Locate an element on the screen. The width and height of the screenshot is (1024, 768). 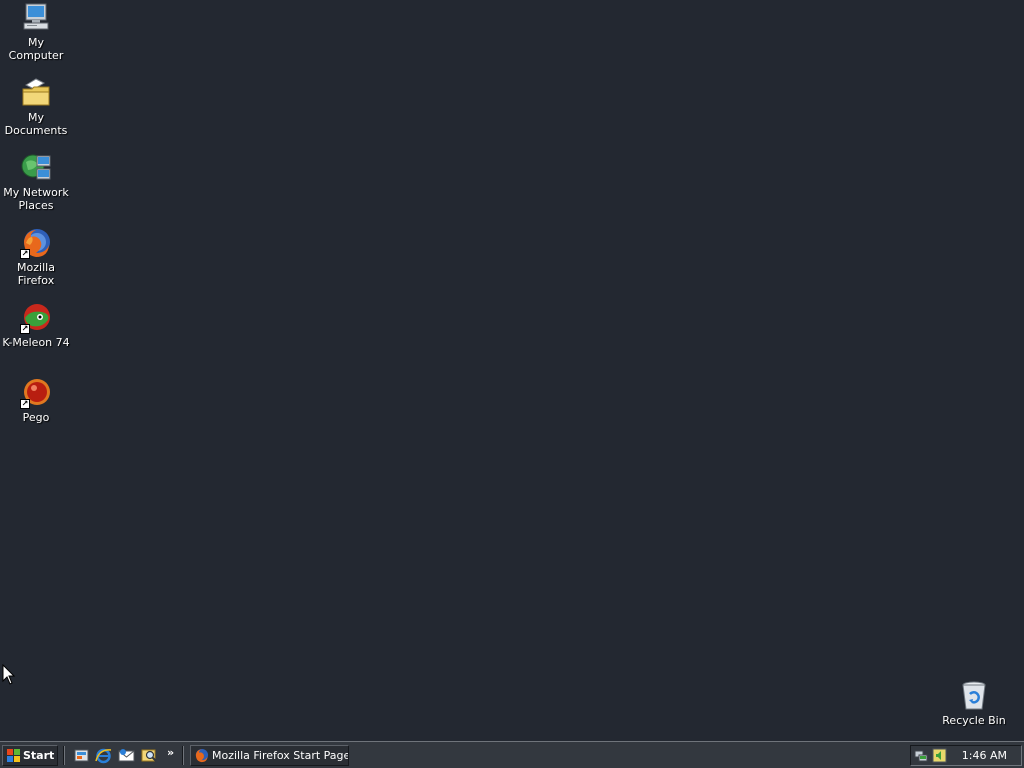
desktop-icon-label: My Computer is located at coordinates (36, 49).